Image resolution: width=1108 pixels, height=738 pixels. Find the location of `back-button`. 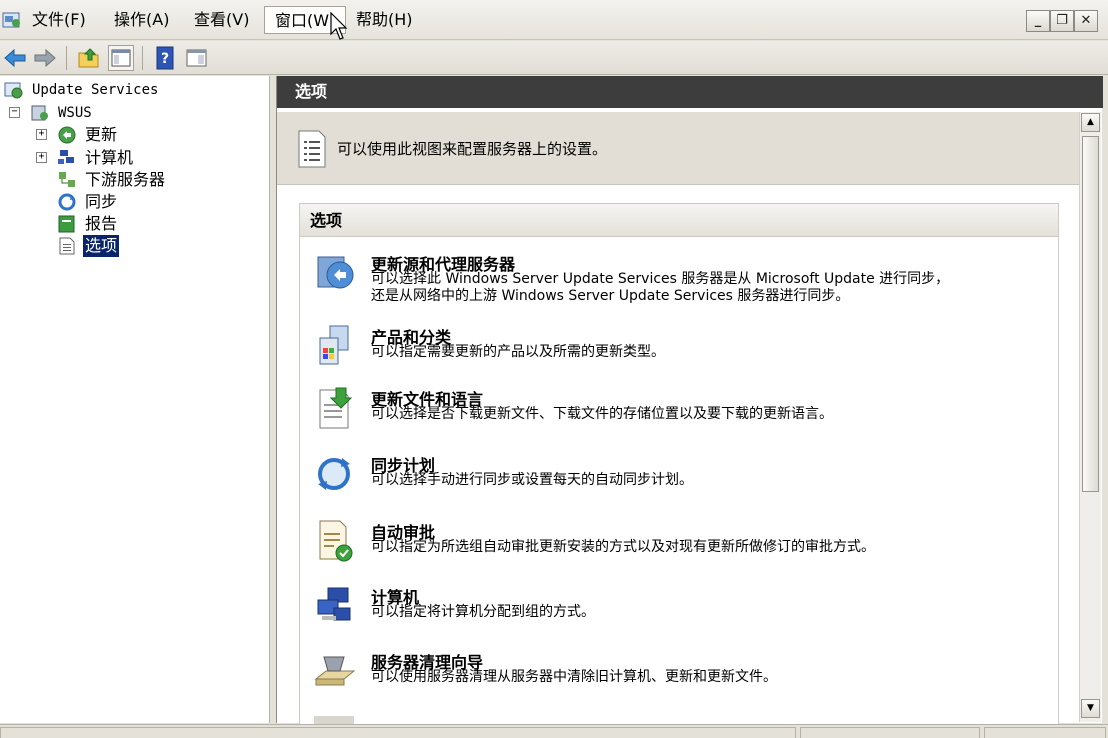

back-button is located at coordinates (15, 58).